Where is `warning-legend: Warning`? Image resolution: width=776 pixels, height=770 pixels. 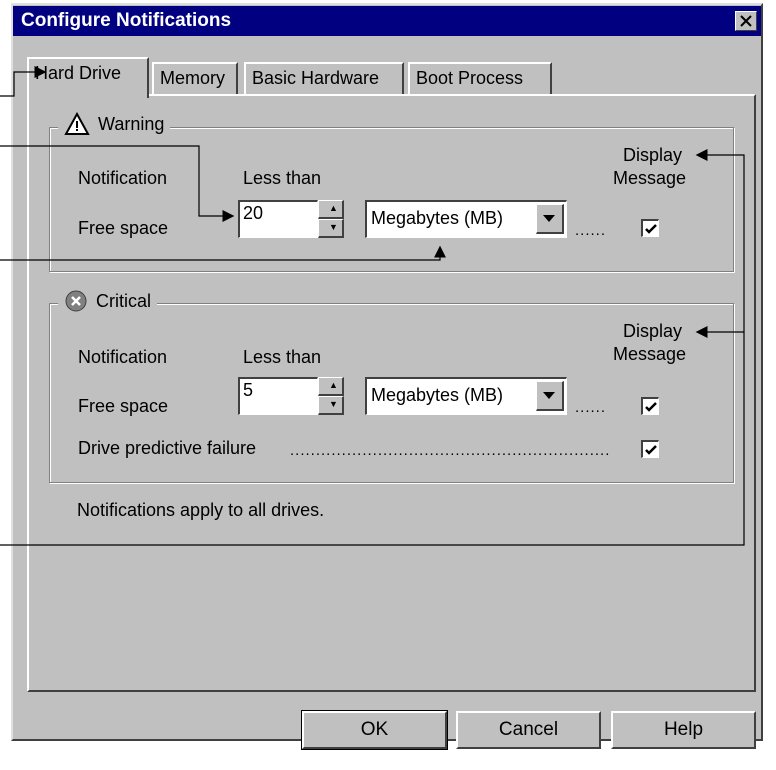 warning-legend: Warning is located at coordinates (114, 124).